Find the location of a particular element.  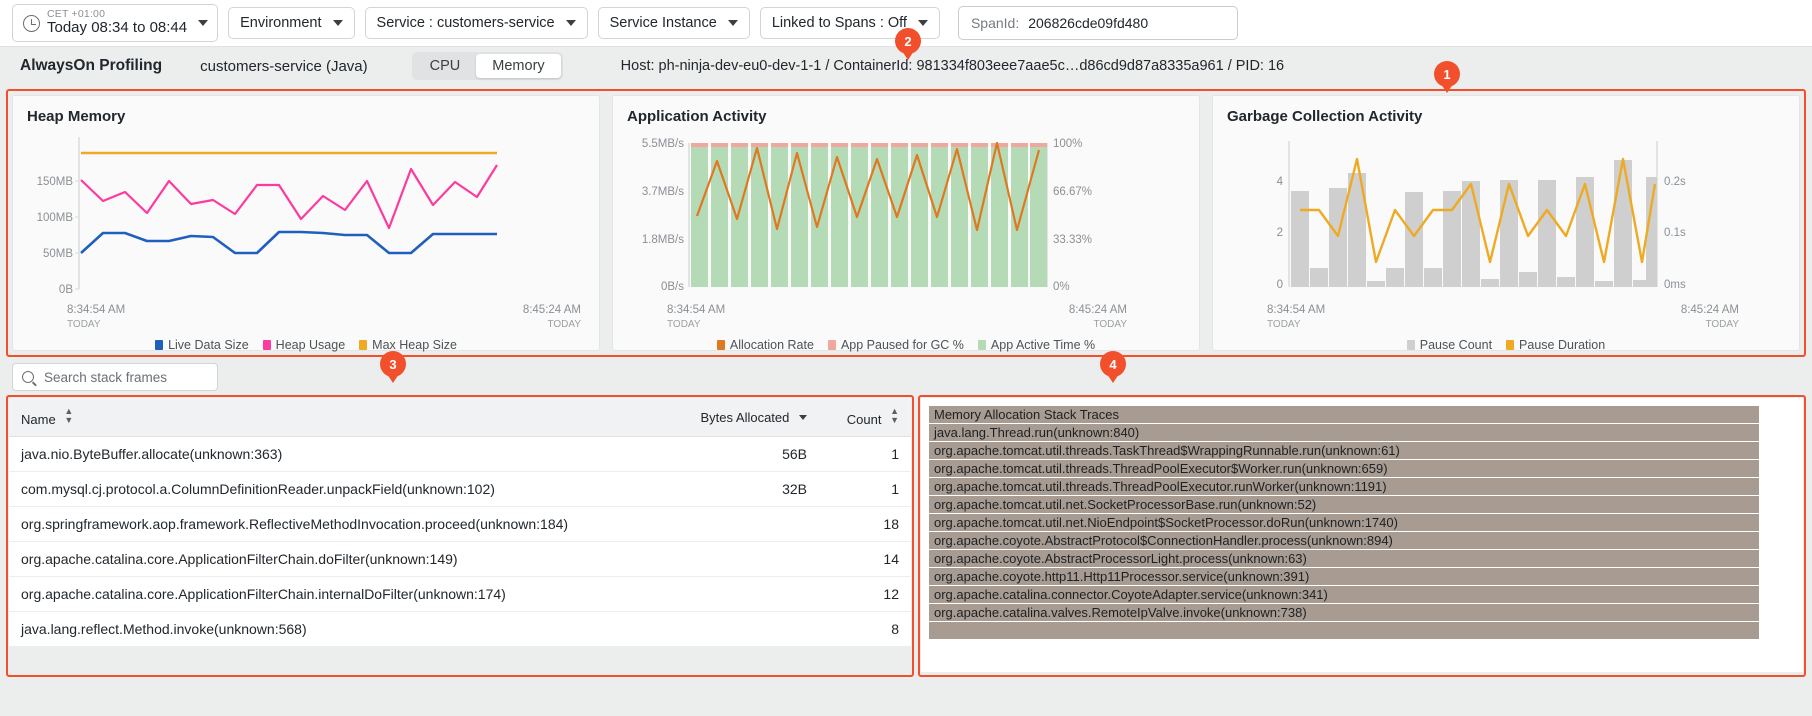

cell-count: 1 is located at coordinates (865, 489).